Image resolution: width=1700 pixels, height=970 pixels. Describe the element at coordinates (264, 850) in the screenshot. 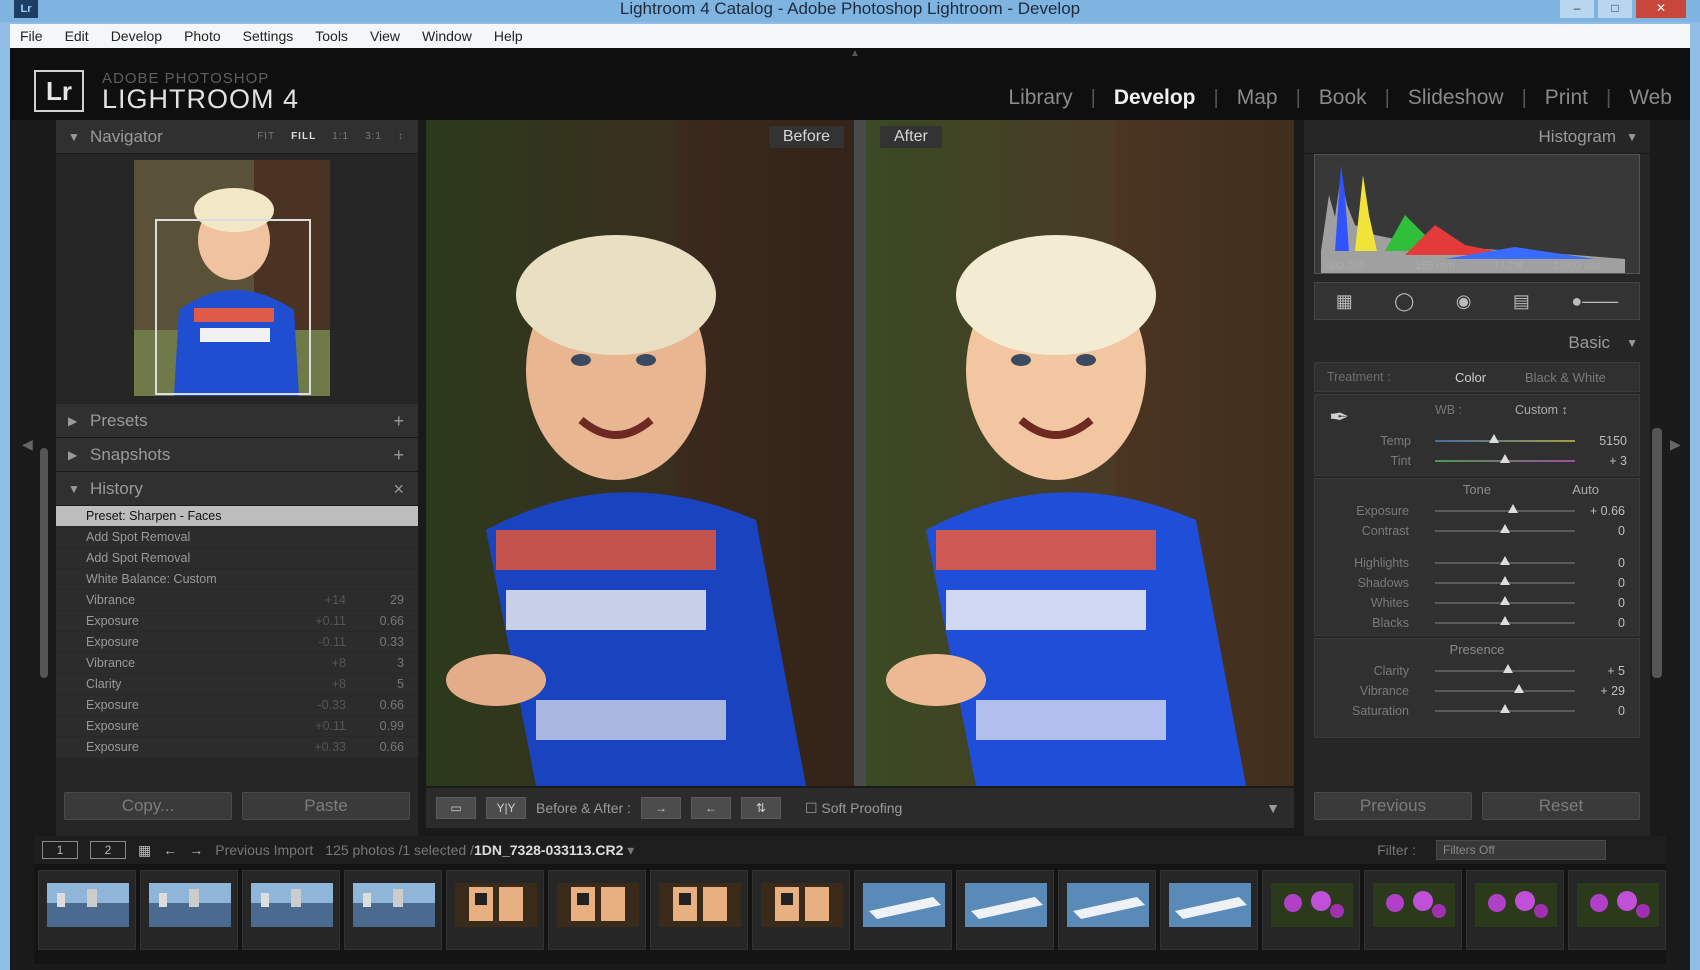

I see `filmstrip-source: Previous Import` at that location.